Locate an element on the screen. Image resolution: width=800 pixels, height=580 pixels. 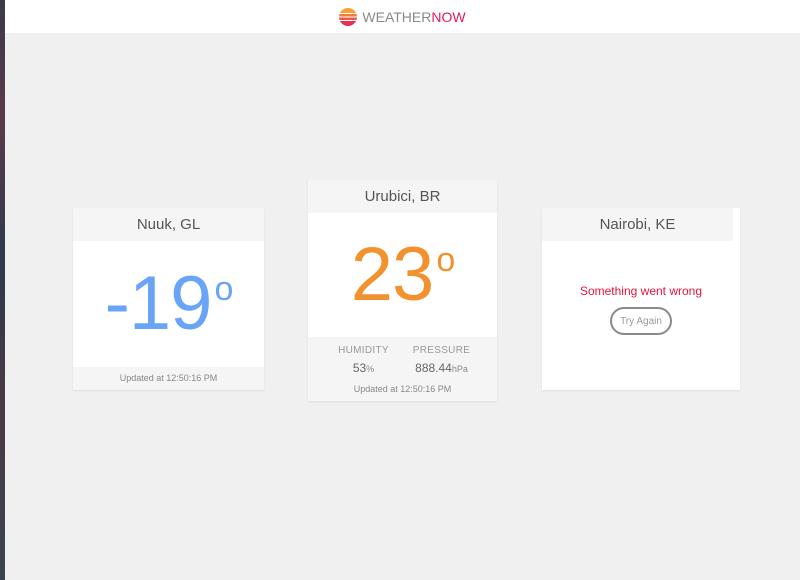
humidity-value: 53 is located at coordinates (359, 368).